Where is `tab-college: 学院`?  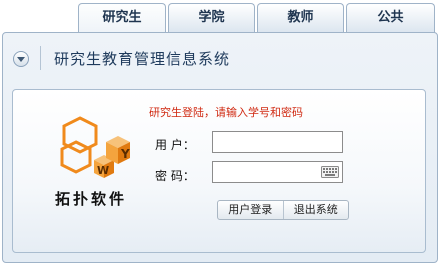
tab-college: 学院 is located at coordinates (211, 18).